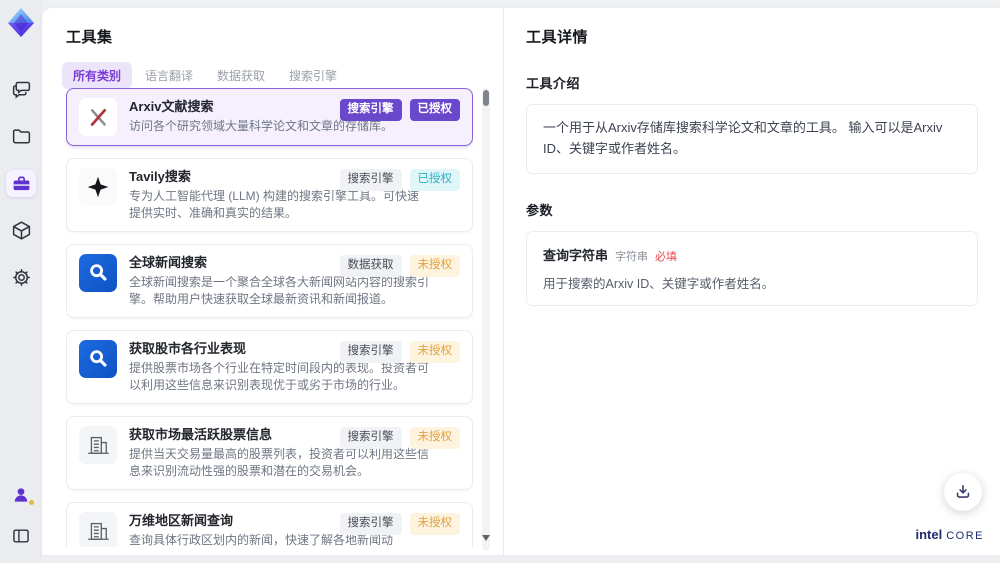 The image size is (1000, 563). What do you see at coordinates (557, 37) in the screenshot?
I see `detail-title: 工具详情` at bounding box center [557, 37].